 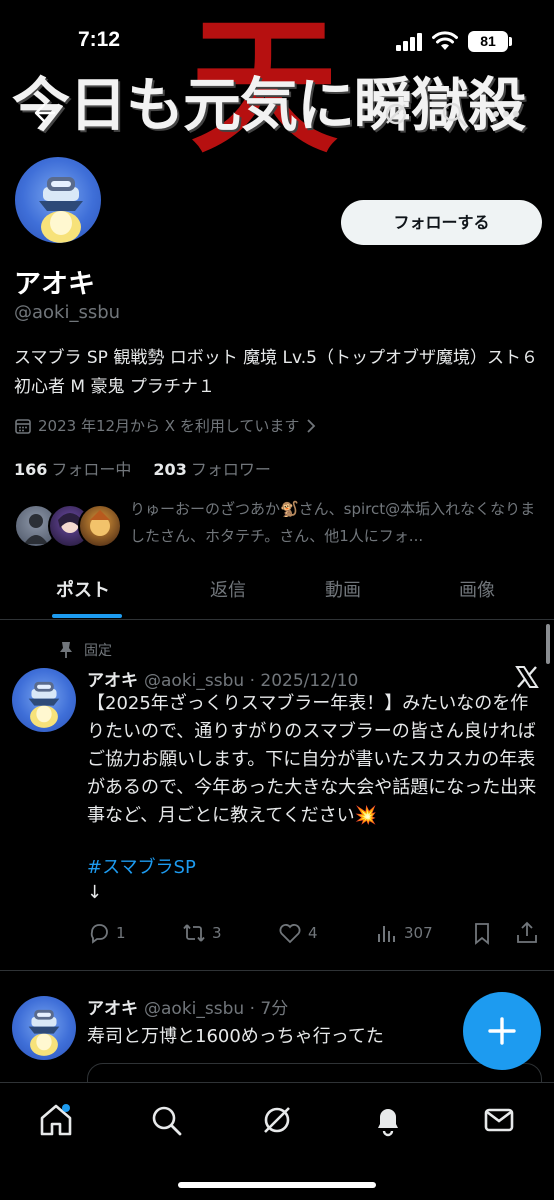 What do you see at coordinates (441, 222) in the screenshot?
I see `follow-button: フォローする` at bounding box center [441, 222].